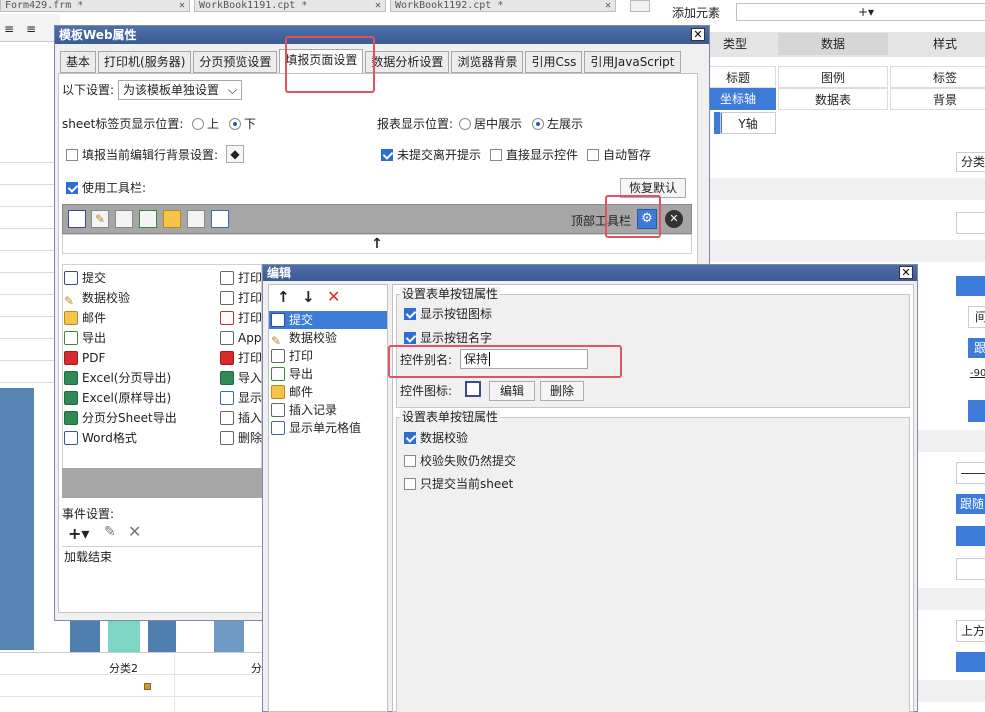 Image resolution: width=985 pixels, height=712 pixels. What do you see at coordinates (304, 410) in the screenshot?
I see `edit-item-insert-record: 插入记录` at bounding box center [304, 410].